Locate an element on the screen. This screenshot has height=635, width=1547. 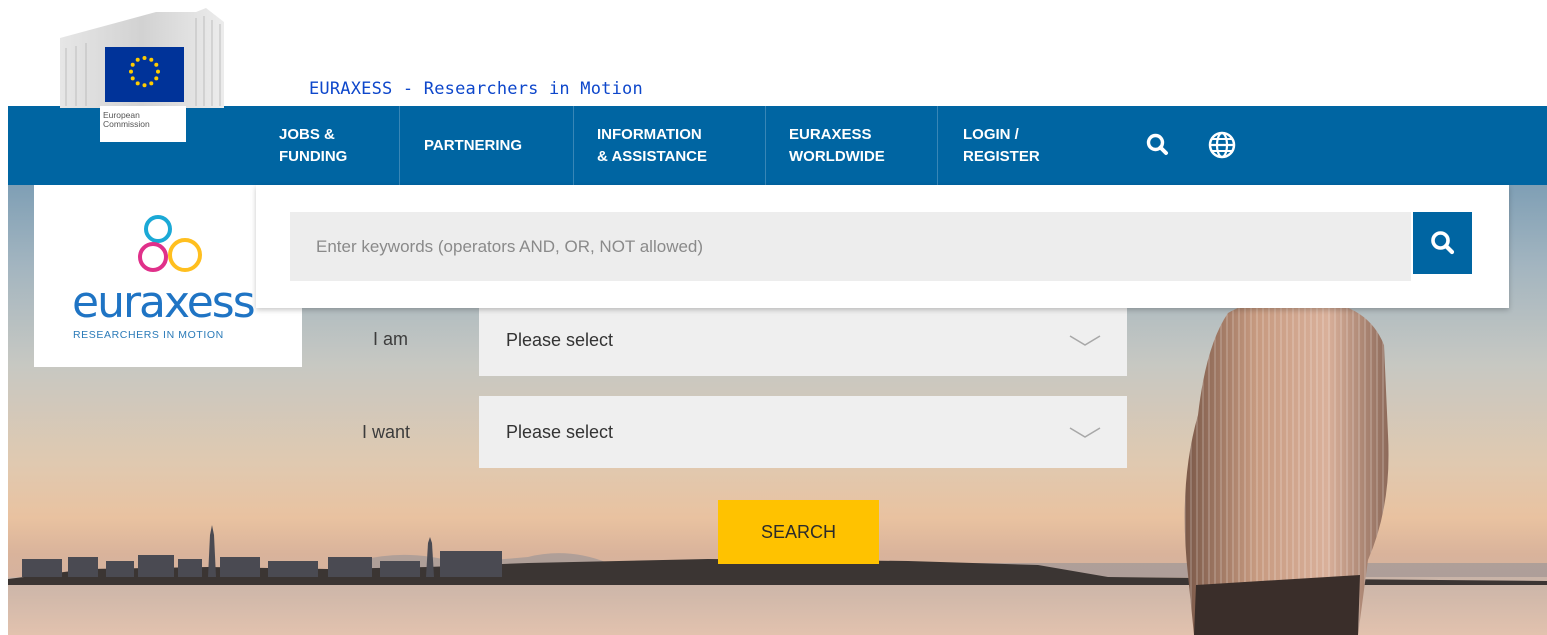
i-want-select-value: Please select is located at coordinates (560, 432).